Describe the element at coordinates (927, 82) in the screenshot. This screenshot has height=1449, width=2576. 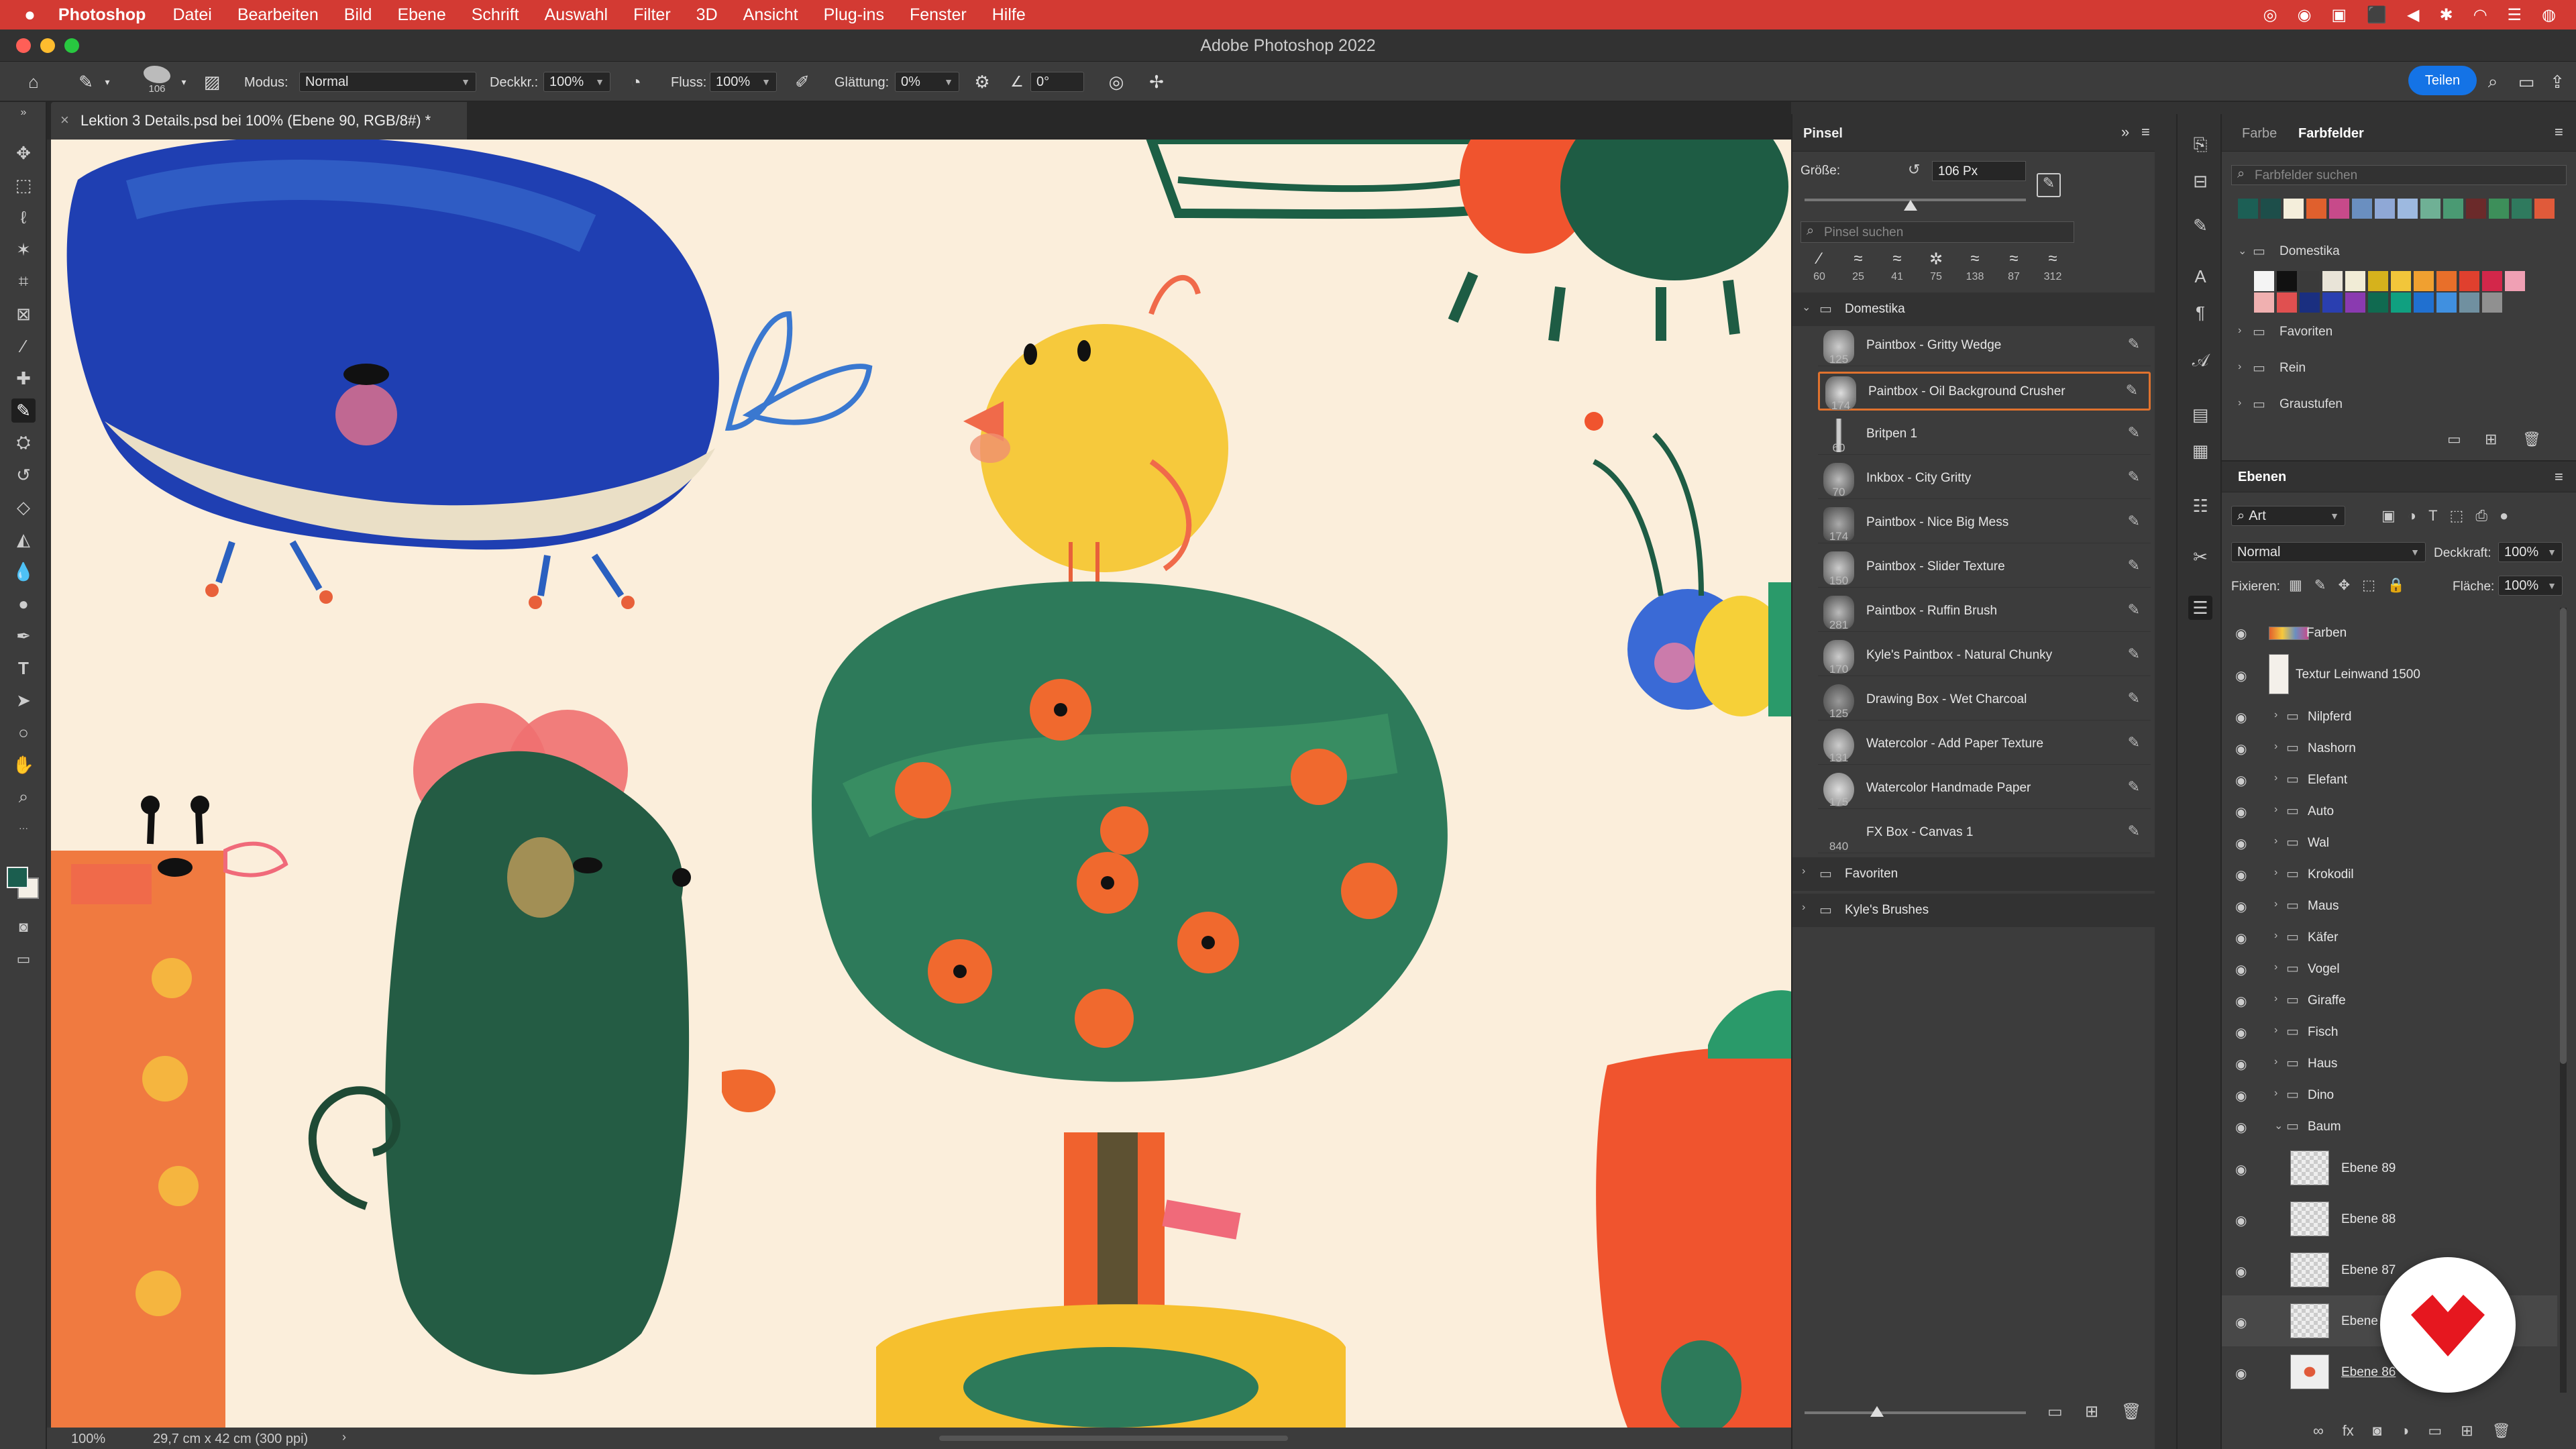
I see `glaettung-input: 0% ▼` at that location.